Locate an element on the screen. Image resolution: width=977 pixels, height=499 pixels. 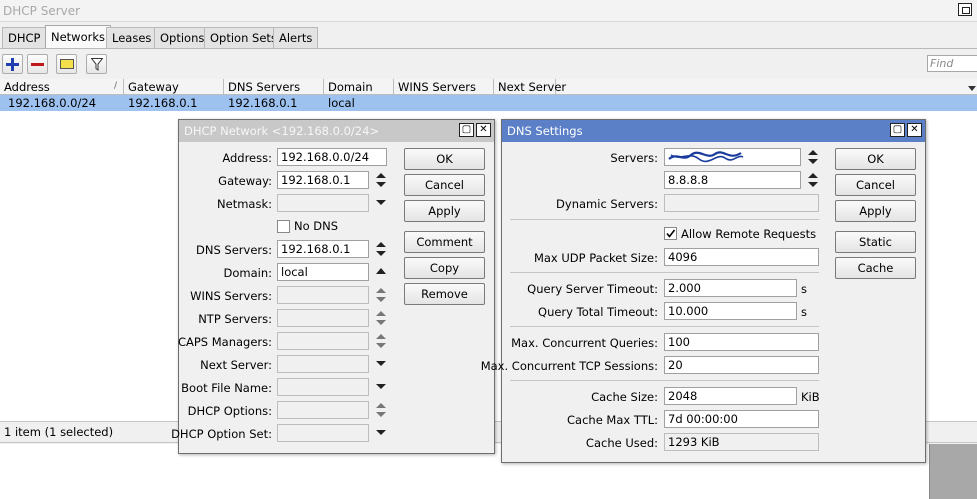
plus-icon is located at coordinates (12, 64).